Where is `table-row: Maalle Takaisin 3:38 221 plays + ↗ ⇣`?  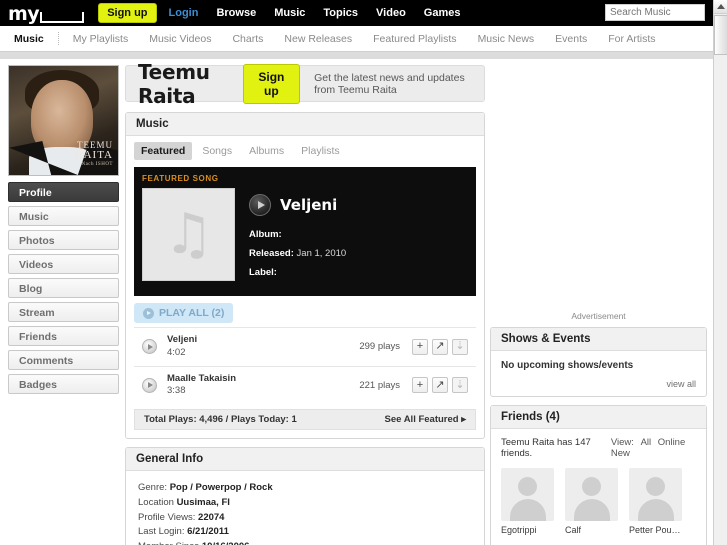
table-row: Maalle Takaisin 3:38 221 plays + ↗ ⇣ is located at coordinates (305, 385).